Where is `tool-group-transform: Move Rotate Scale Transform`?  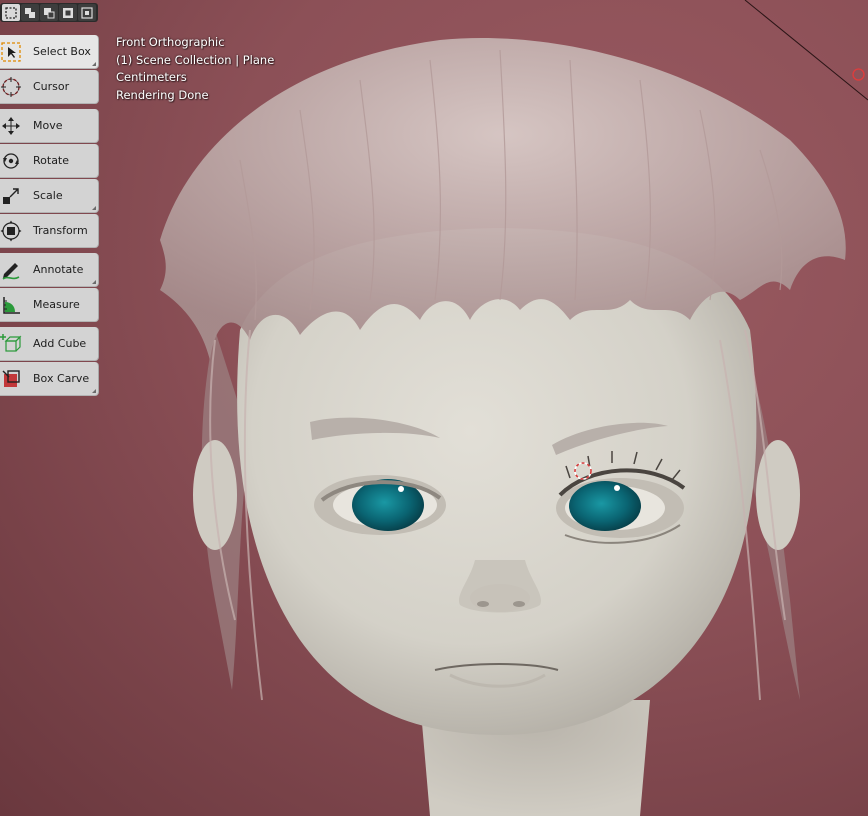 tool-group-transform: Move Rotate Scale Transform is located at coordinates (49, 178).